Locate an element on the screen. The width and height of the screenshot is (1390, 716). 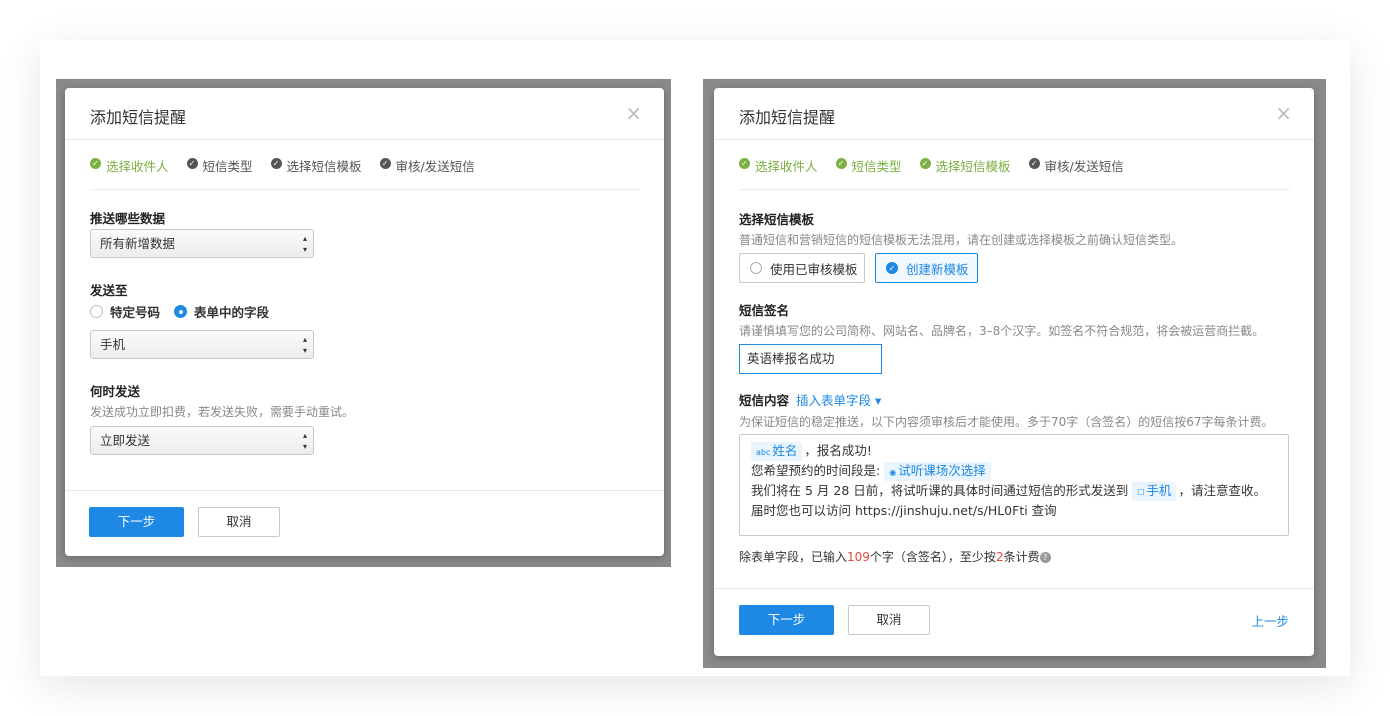
push-data-select: 所有新增数据 ▴ ▾ is located at coordinates (202, 243).